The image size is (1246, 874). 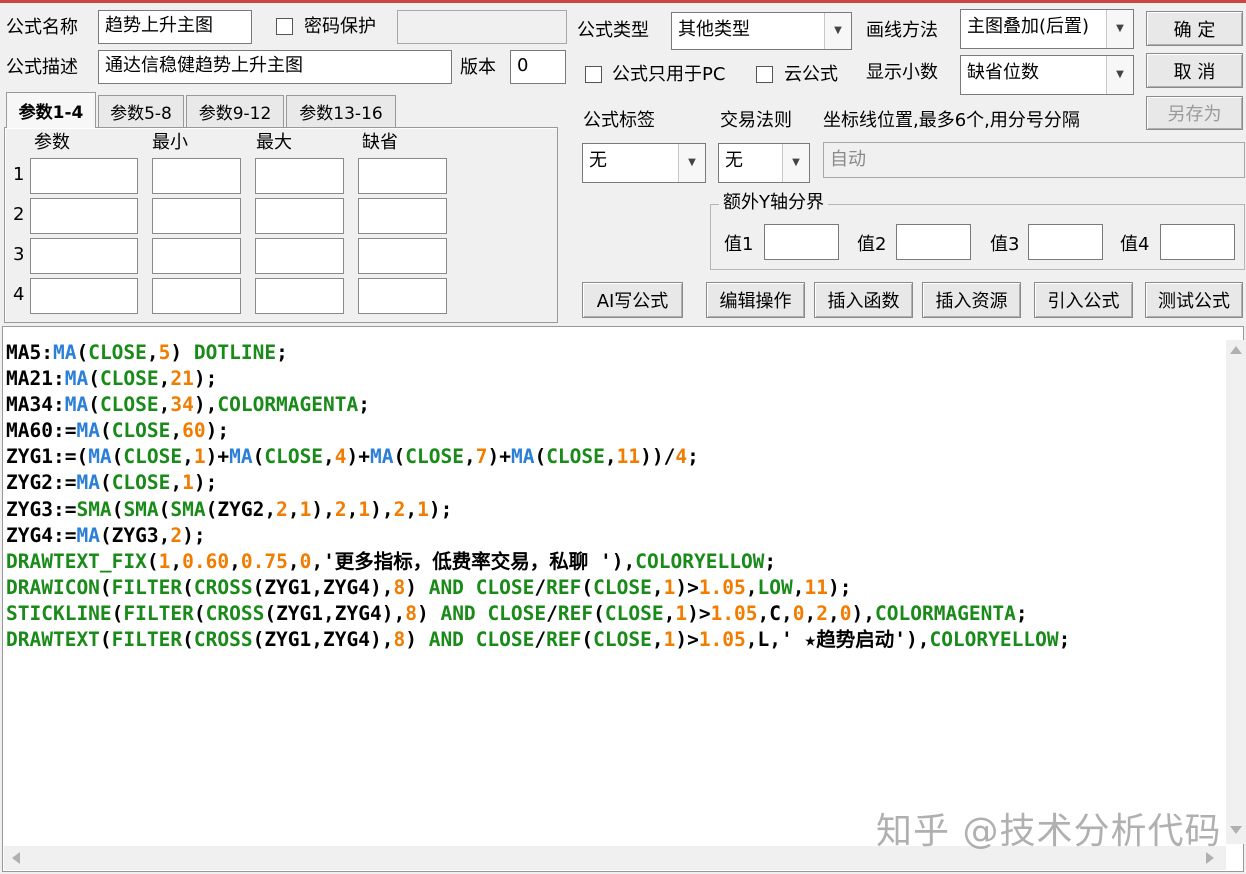 What do you see at coordinates (538, 405) in the screenshot?
I see `code-line: MA34:MA(CLOSE,34),COLORMAGENTA;` at bounding box center [538, 405].